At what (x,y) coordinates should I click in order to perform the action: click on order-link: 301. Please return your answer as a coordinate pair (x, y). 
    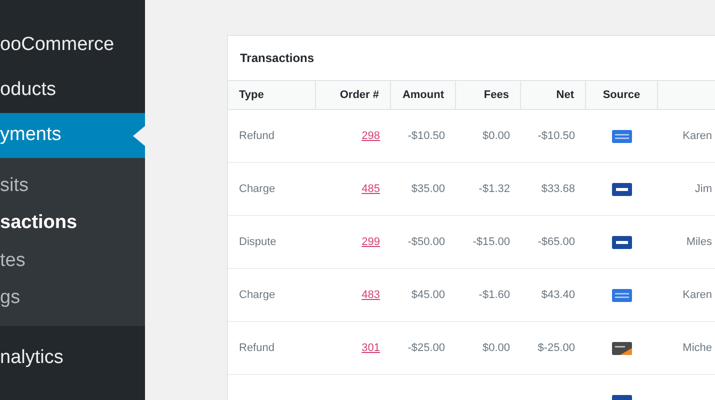
    Looking at the image, I should click on (371, 348).